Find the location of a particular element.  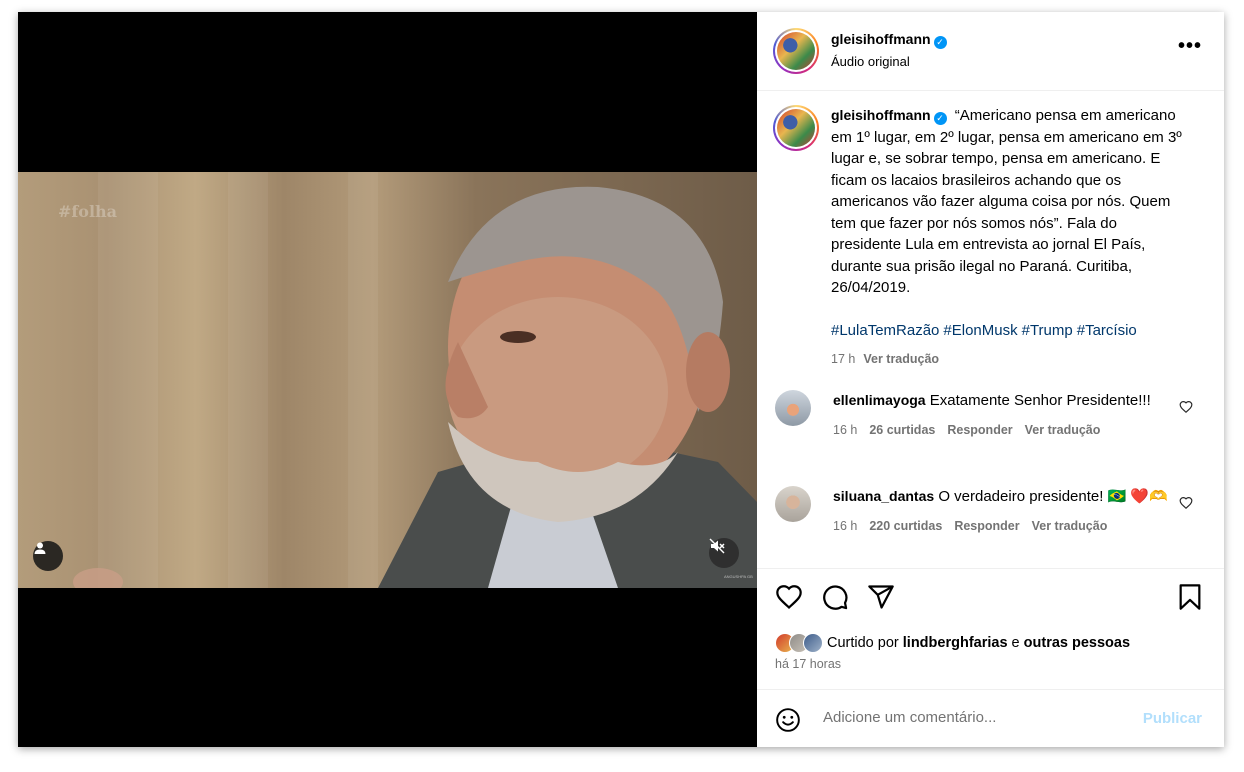

video-corner-mark: ANGUSHPA GB is located at coordinates (738, 576).